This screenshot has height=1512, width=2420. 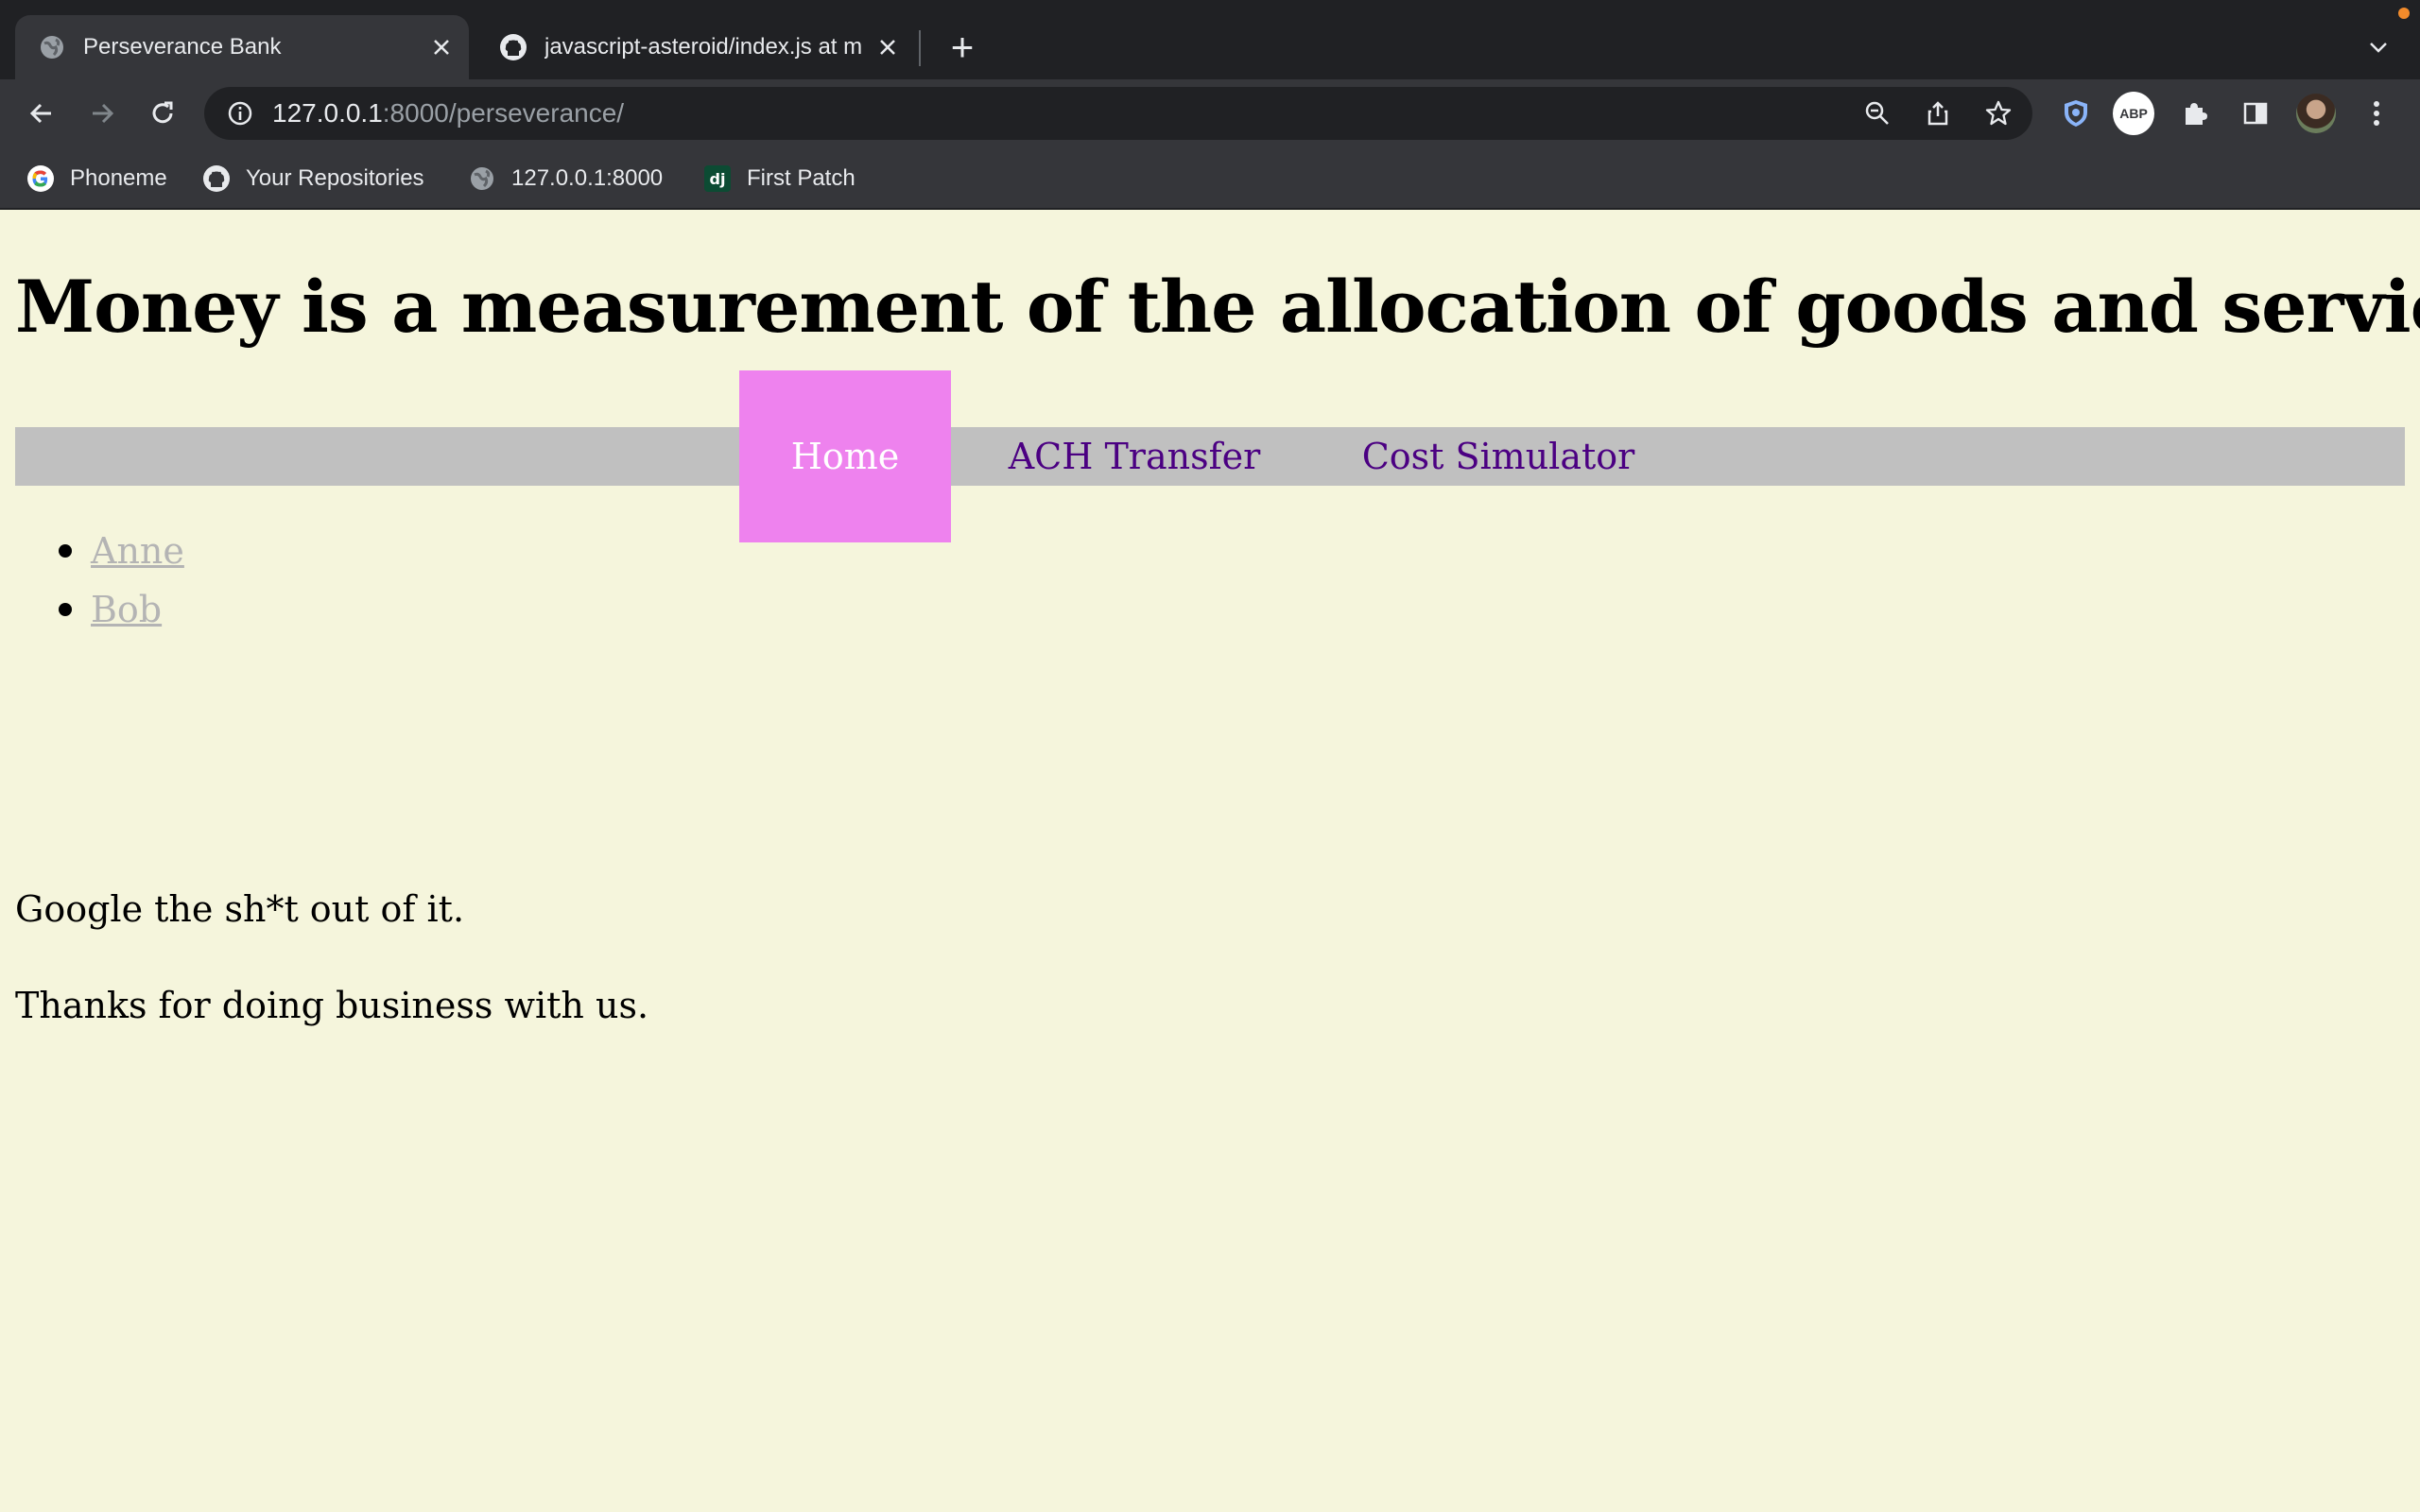 I want to click on back-icon, so click(x=41, y=113).